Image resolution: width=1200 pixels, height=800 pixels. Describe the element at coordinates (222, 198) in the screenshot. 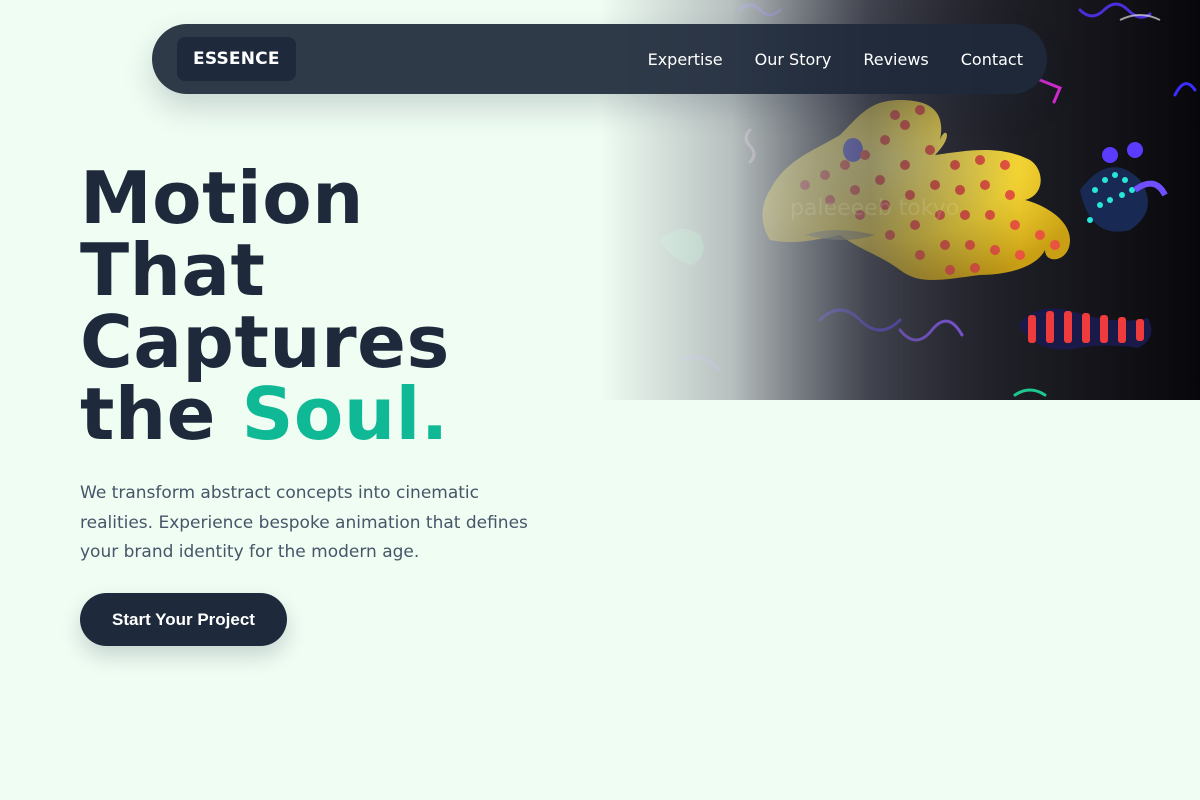

I see `headline-line-1: Motion` at that location.